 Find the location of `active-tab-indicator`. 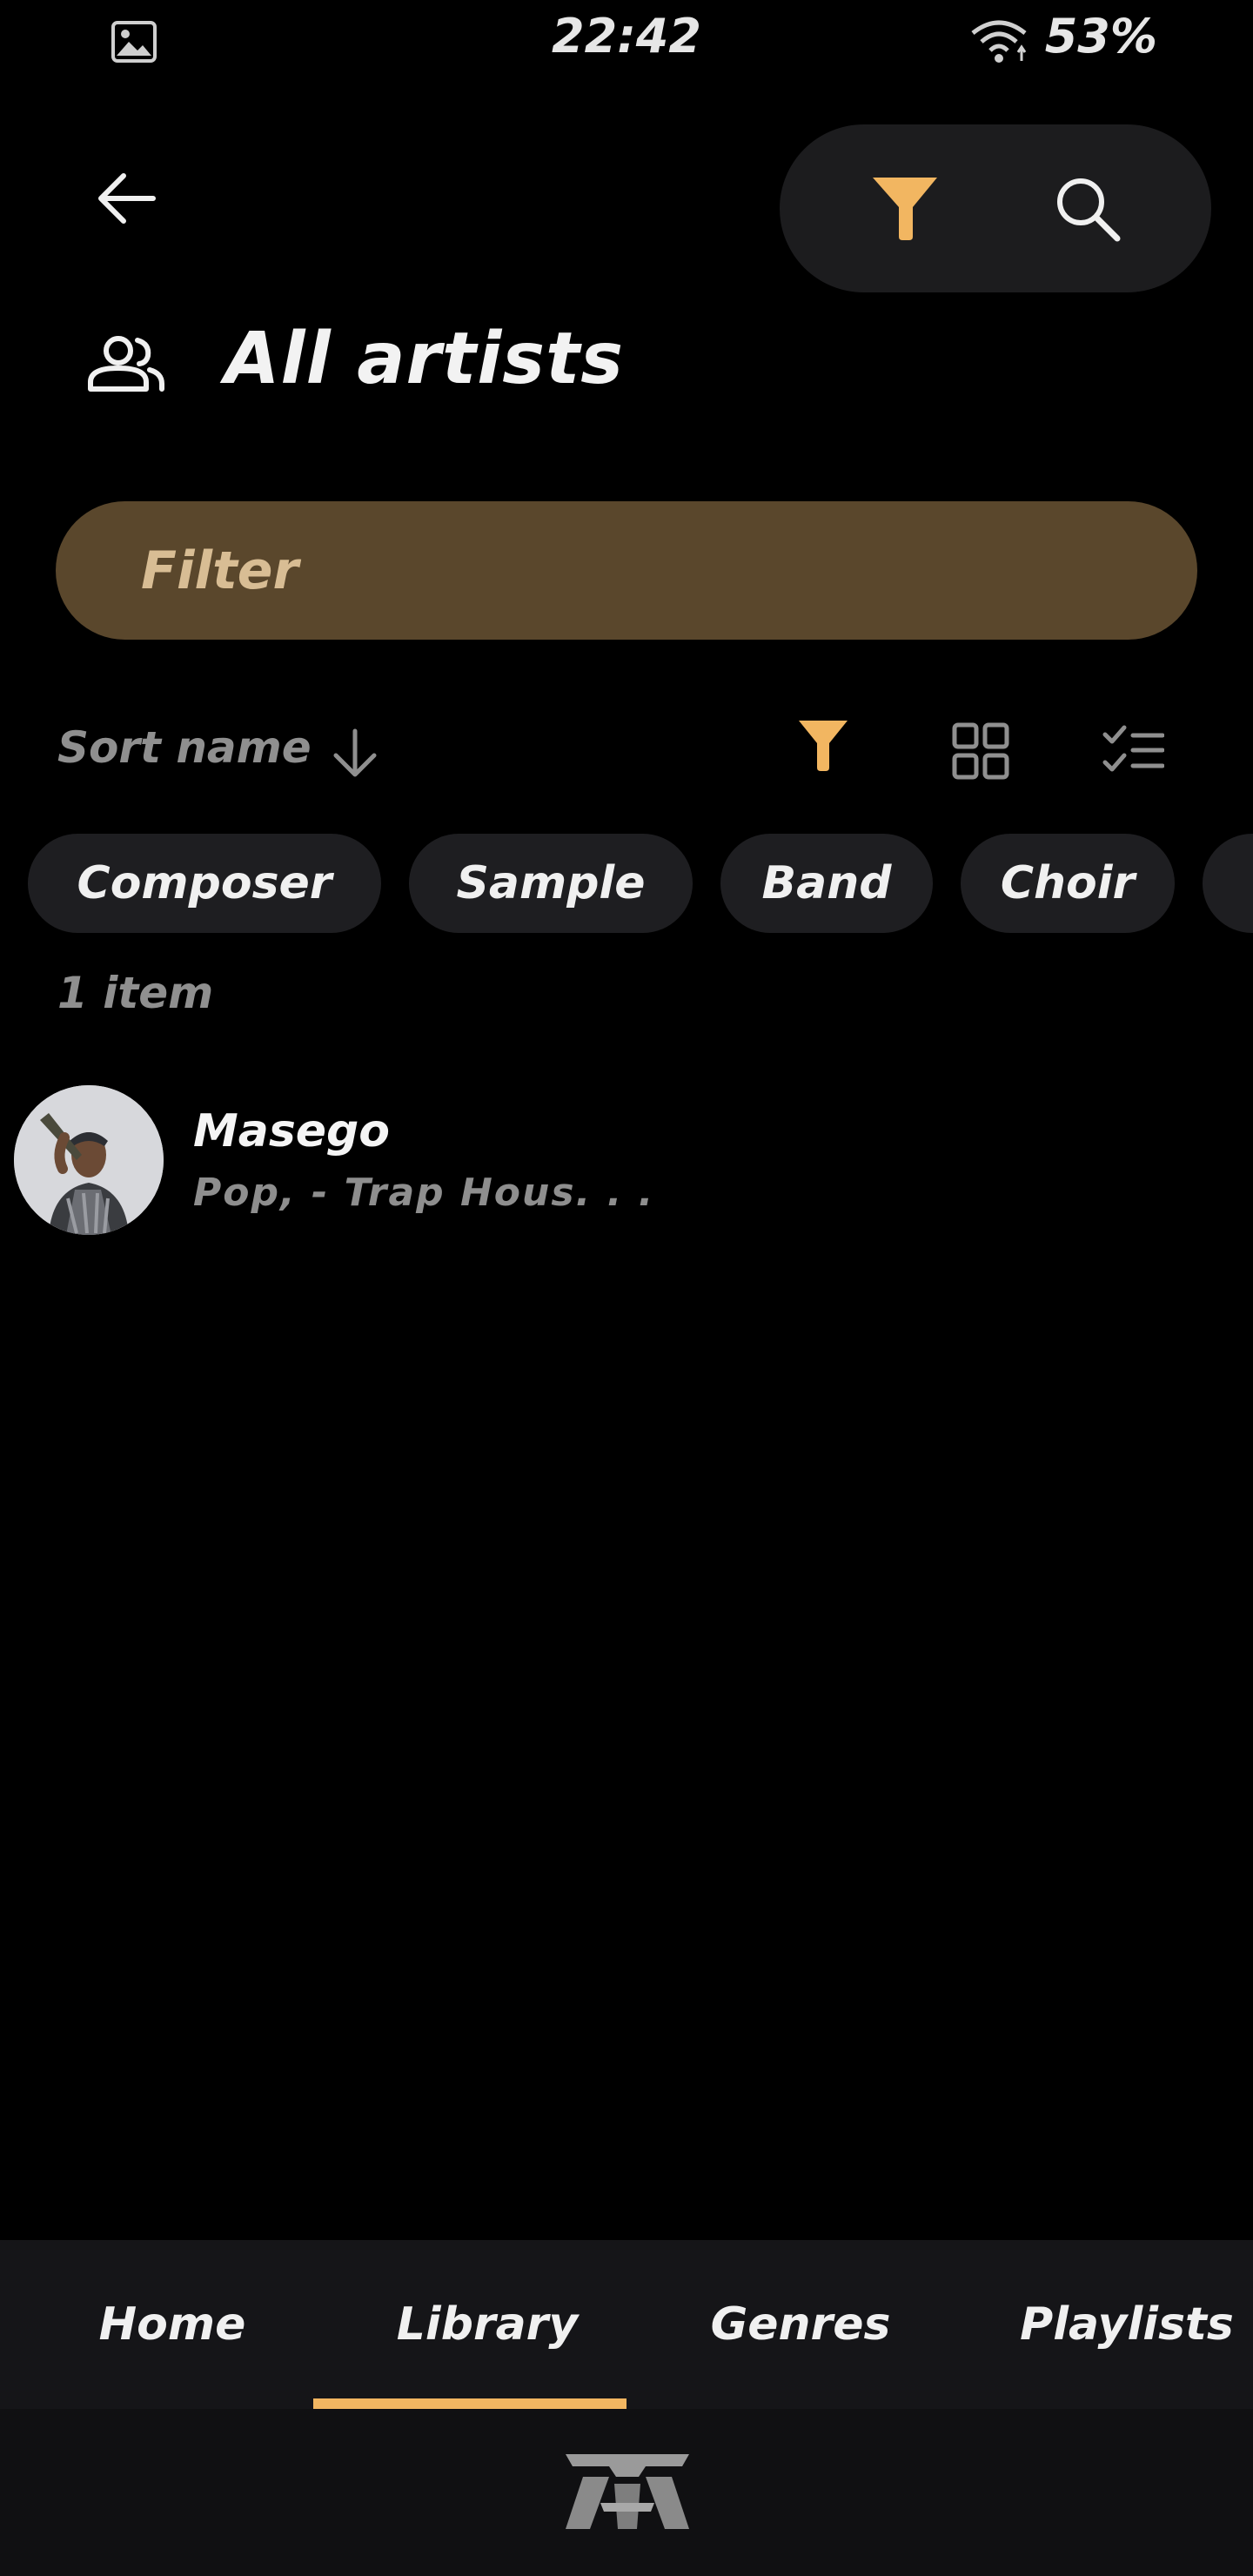

active-tab-indicator is located at coordinates (470, 2403).